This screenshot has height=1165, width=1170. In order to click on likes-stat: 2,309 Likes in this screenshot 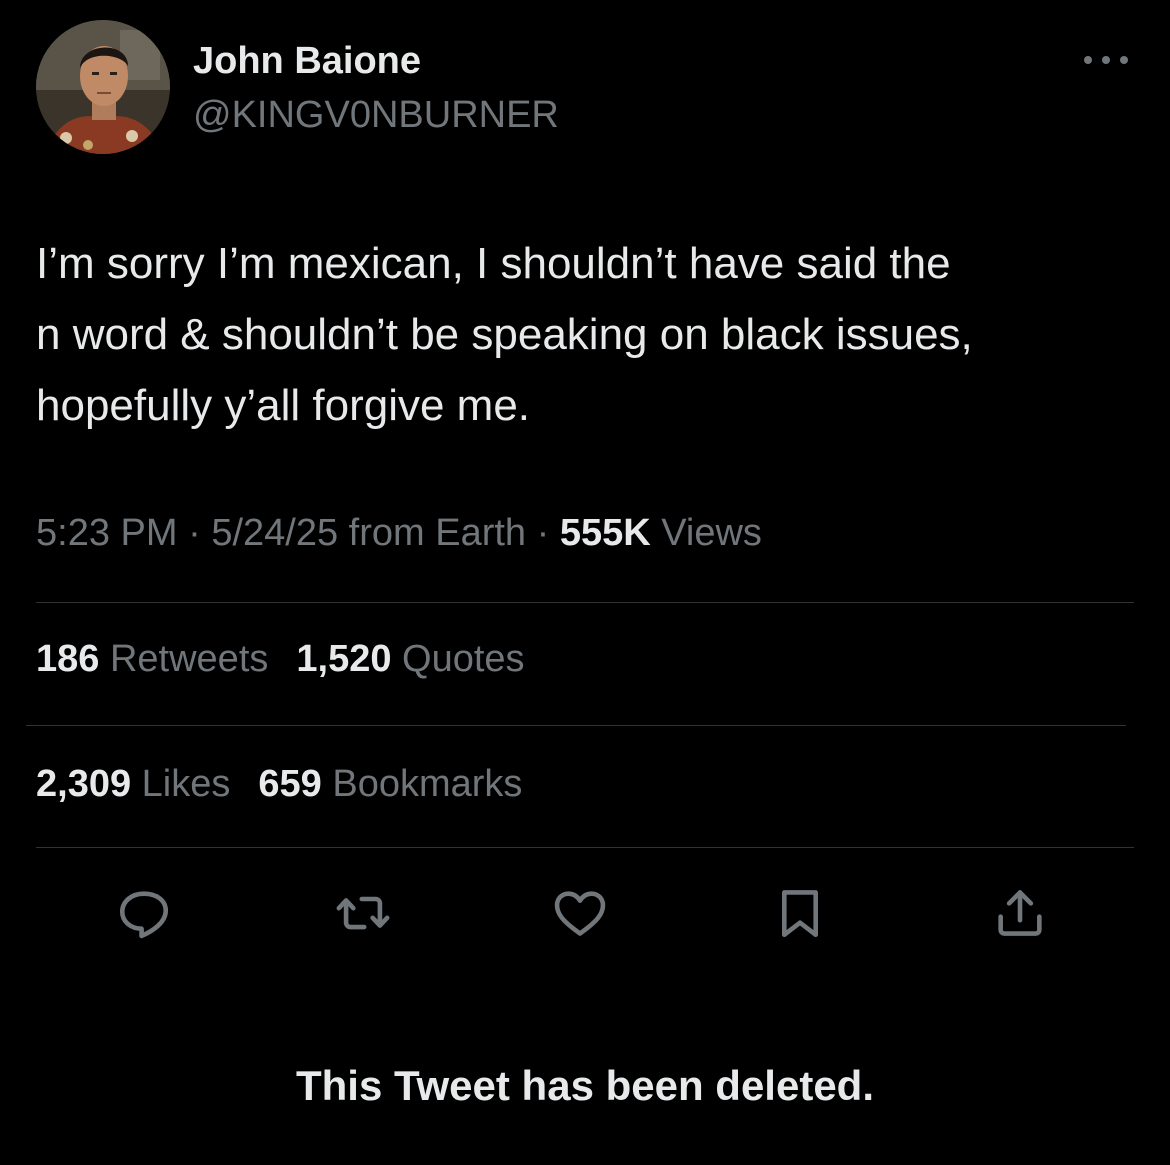, I will do `click(133, 784)`.